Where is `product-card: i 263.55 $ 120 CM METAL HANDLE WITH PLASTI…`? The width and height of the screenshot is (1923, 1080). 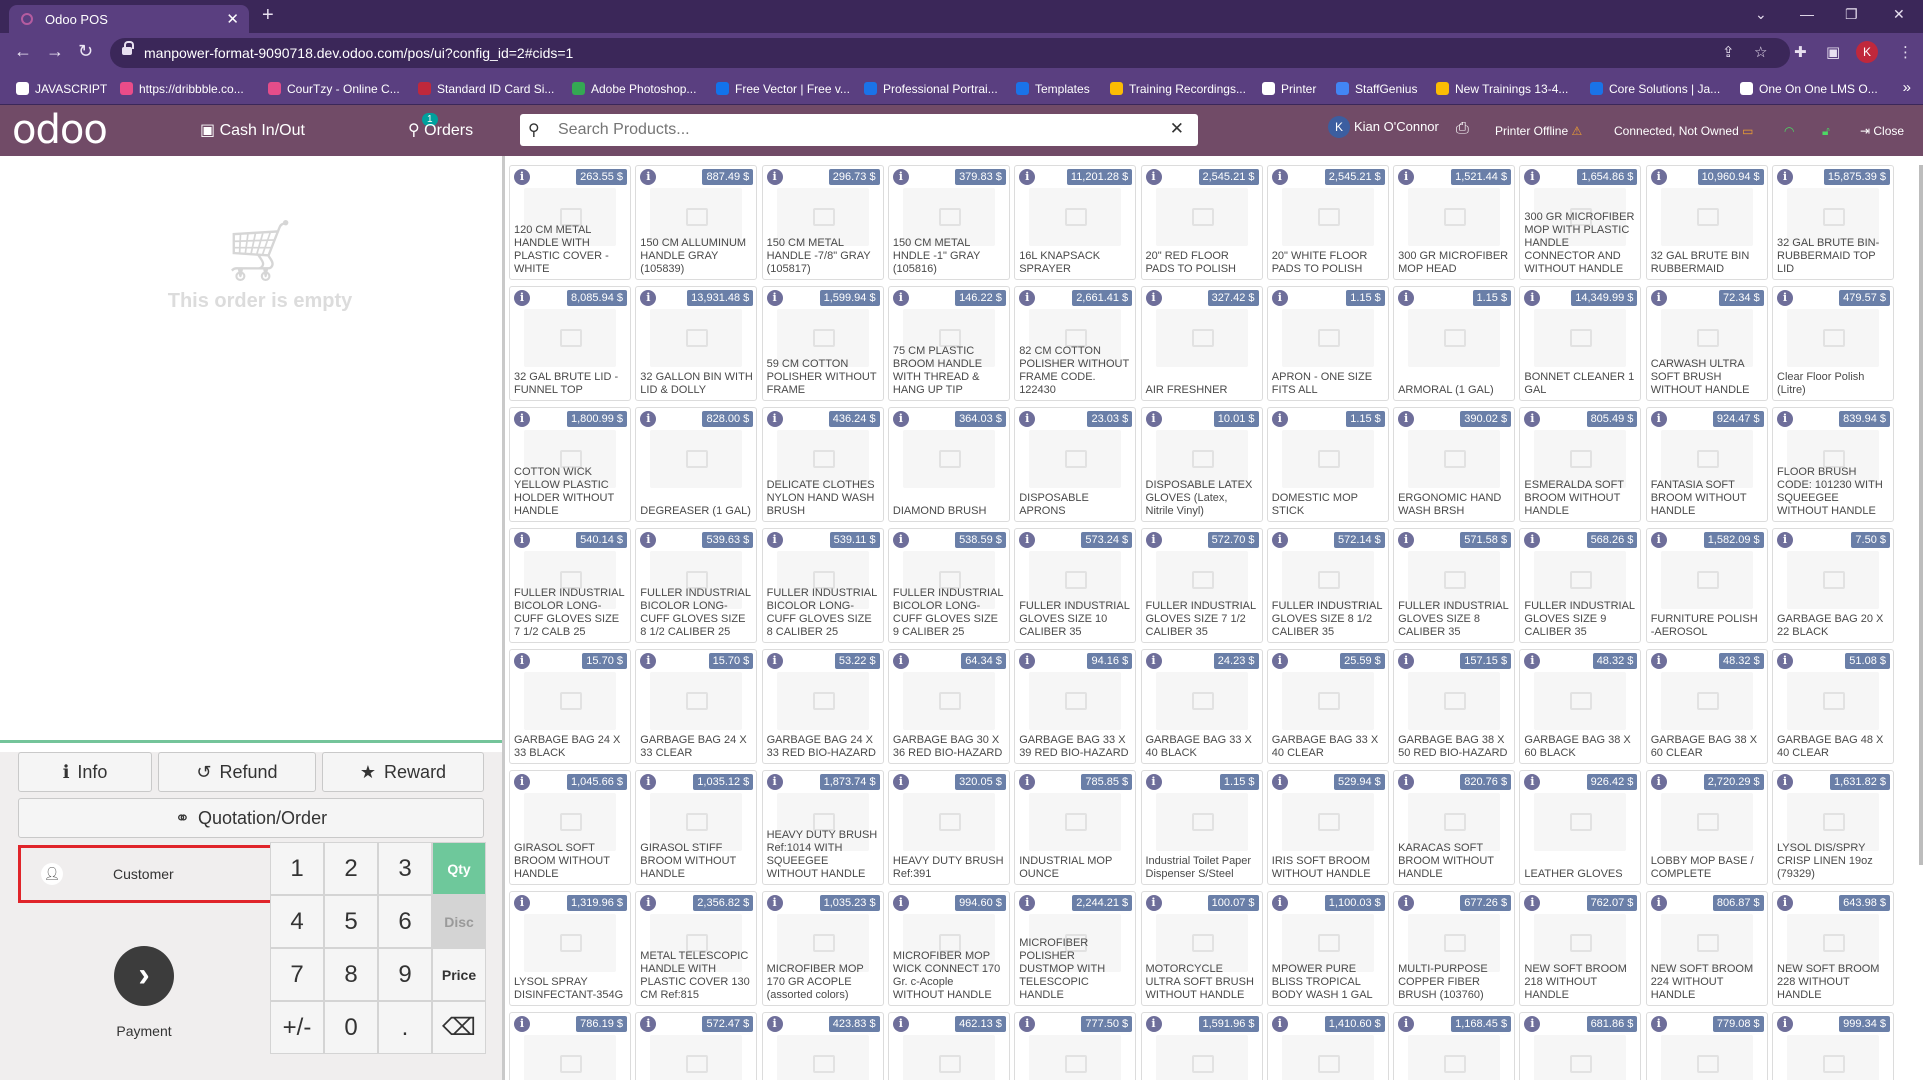 product-card: i 263.55 $ 120 CM METAL HANDLE WITH PLASTI… is located at coordinates (570, 222).